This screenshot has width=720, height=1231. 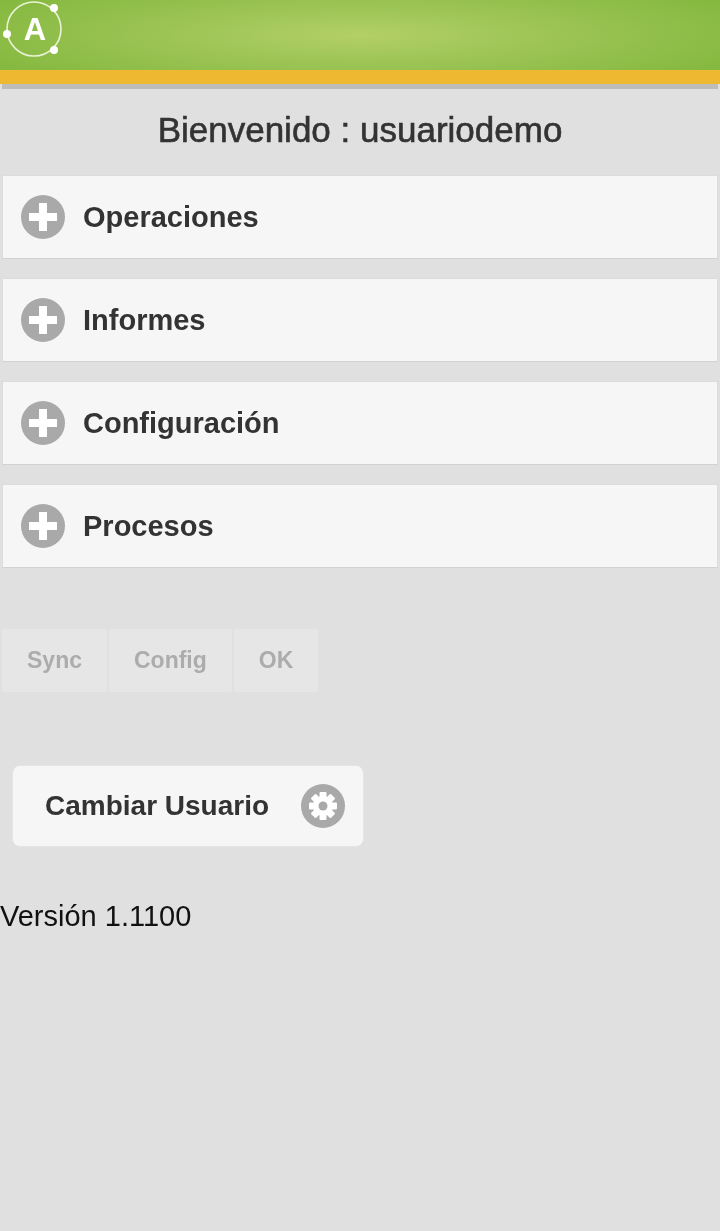 What do you see at coordinates (171, 217) in the screenshot?
I see `section-title: Operaciones` at bounding box center [171, 217].